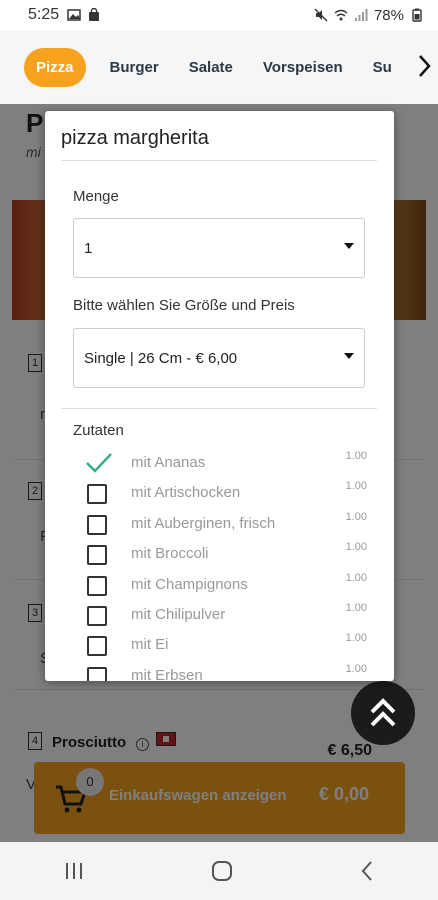 This screenshot has width=438, height=900. Describe the element at coordinates (303, 67) in the screenshot. I see `tab-vorspeisen: Vorspeisen` at that location.